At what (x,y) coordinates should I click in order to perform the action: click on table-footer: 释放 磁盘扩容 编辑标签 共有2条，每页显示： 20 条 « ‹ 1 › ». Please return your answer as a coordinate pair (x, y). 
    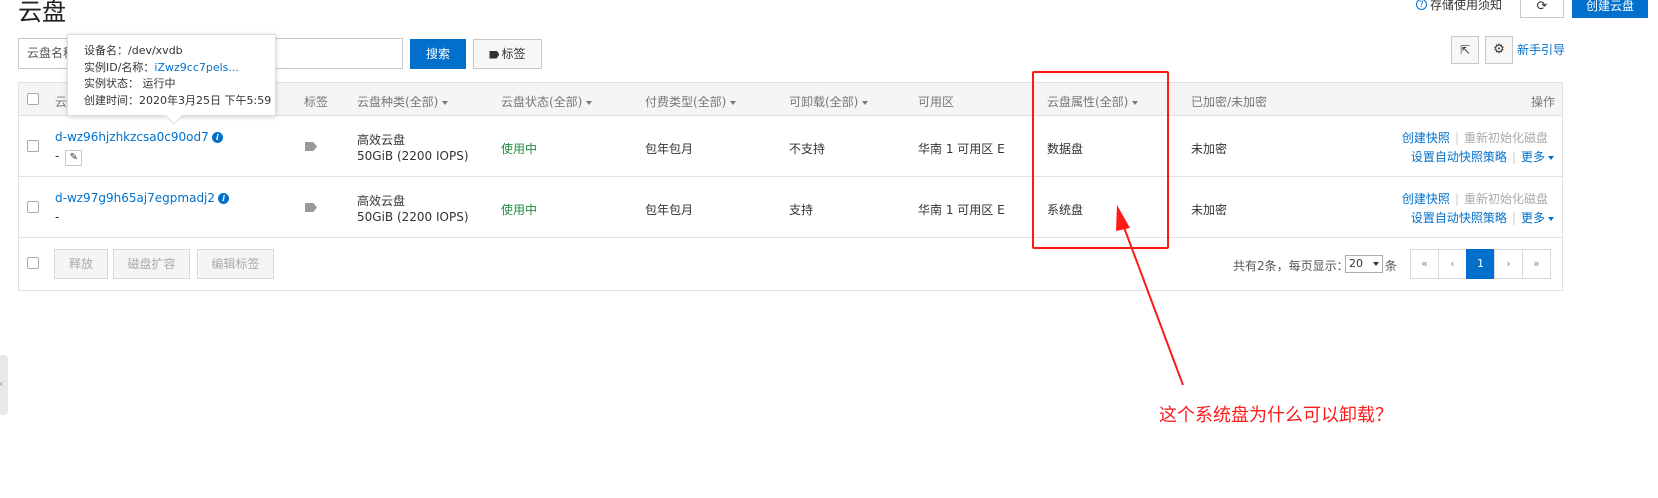
    Looking at the image, I should click on (790, 264).